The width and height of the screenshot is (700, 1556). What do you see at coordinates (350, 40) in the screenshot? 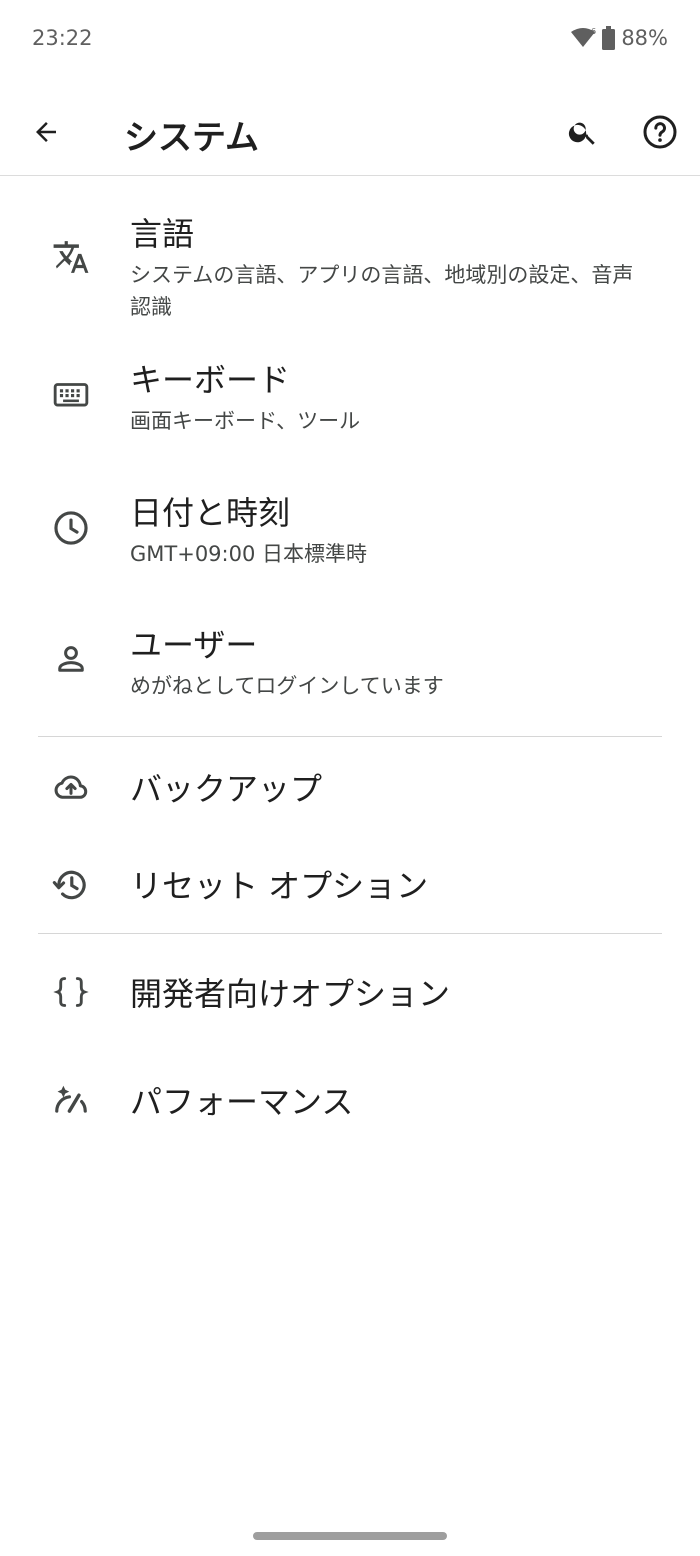
I see `status-bar: 23:22 6 88%` at bounding box center [350, 40].